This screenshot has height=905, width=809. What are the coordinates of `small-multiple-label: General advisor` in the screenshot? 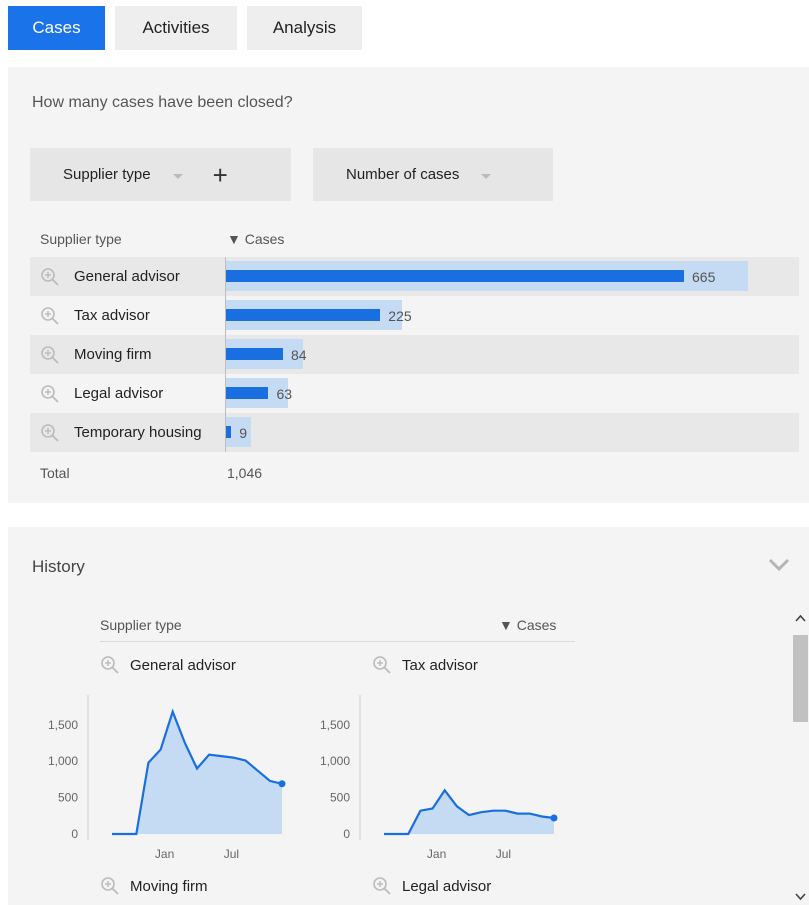 It's located at (183, 665).